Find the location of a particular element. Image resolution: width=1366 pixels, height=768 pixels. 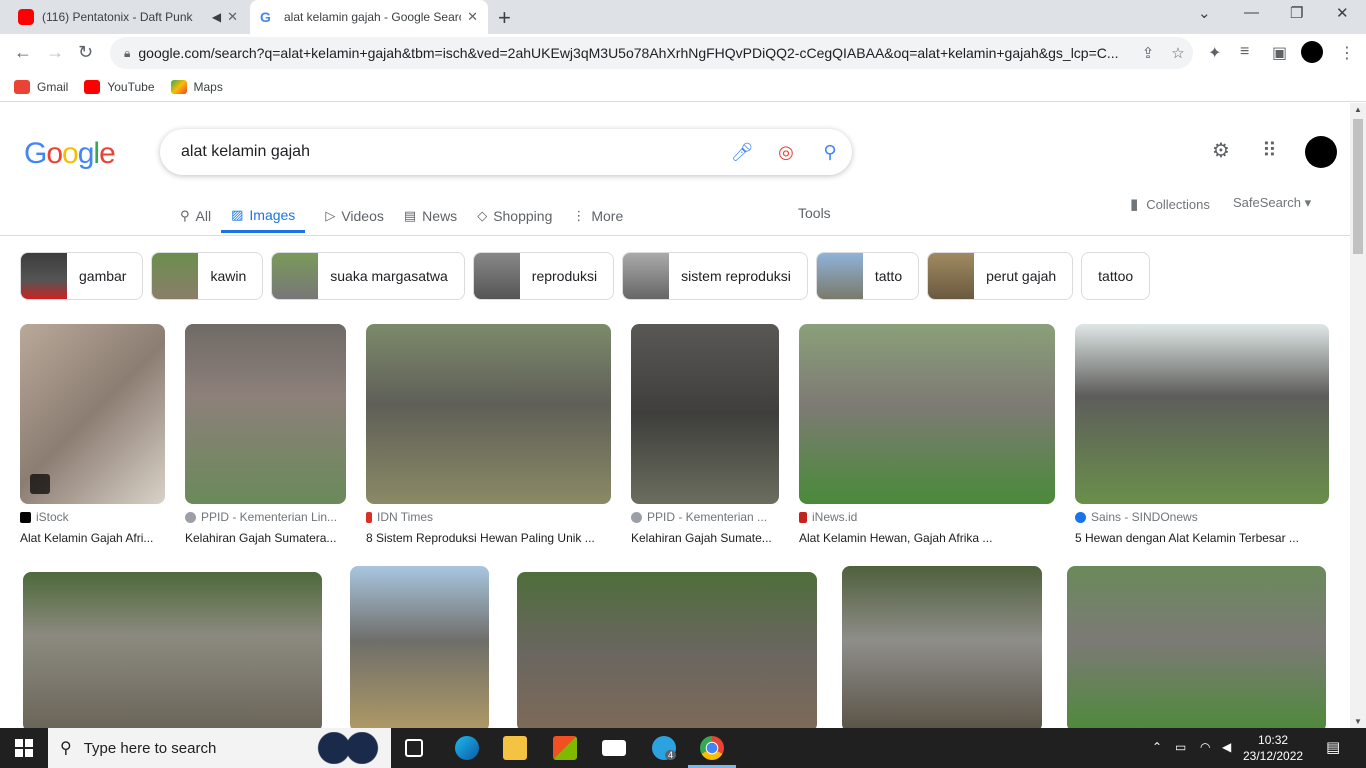

apps-grid-icon: ⠿ is located at coordinates (1269, 150).